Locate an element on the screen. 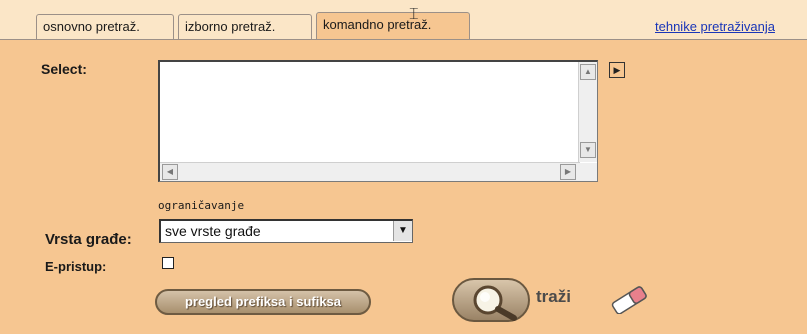 The image size is (807, 334). scroll-right-icon: ▶ is located at coordinates (568, 172).